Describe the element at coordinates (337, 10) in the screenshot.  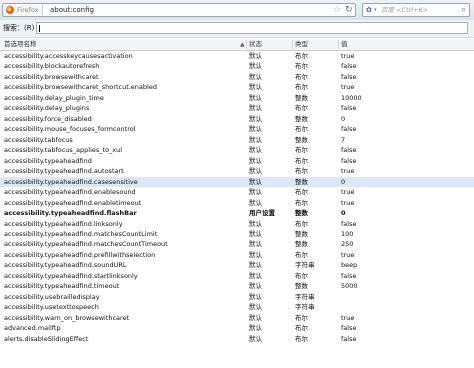
I see `bookmark-star-icon: ☆` at that location.